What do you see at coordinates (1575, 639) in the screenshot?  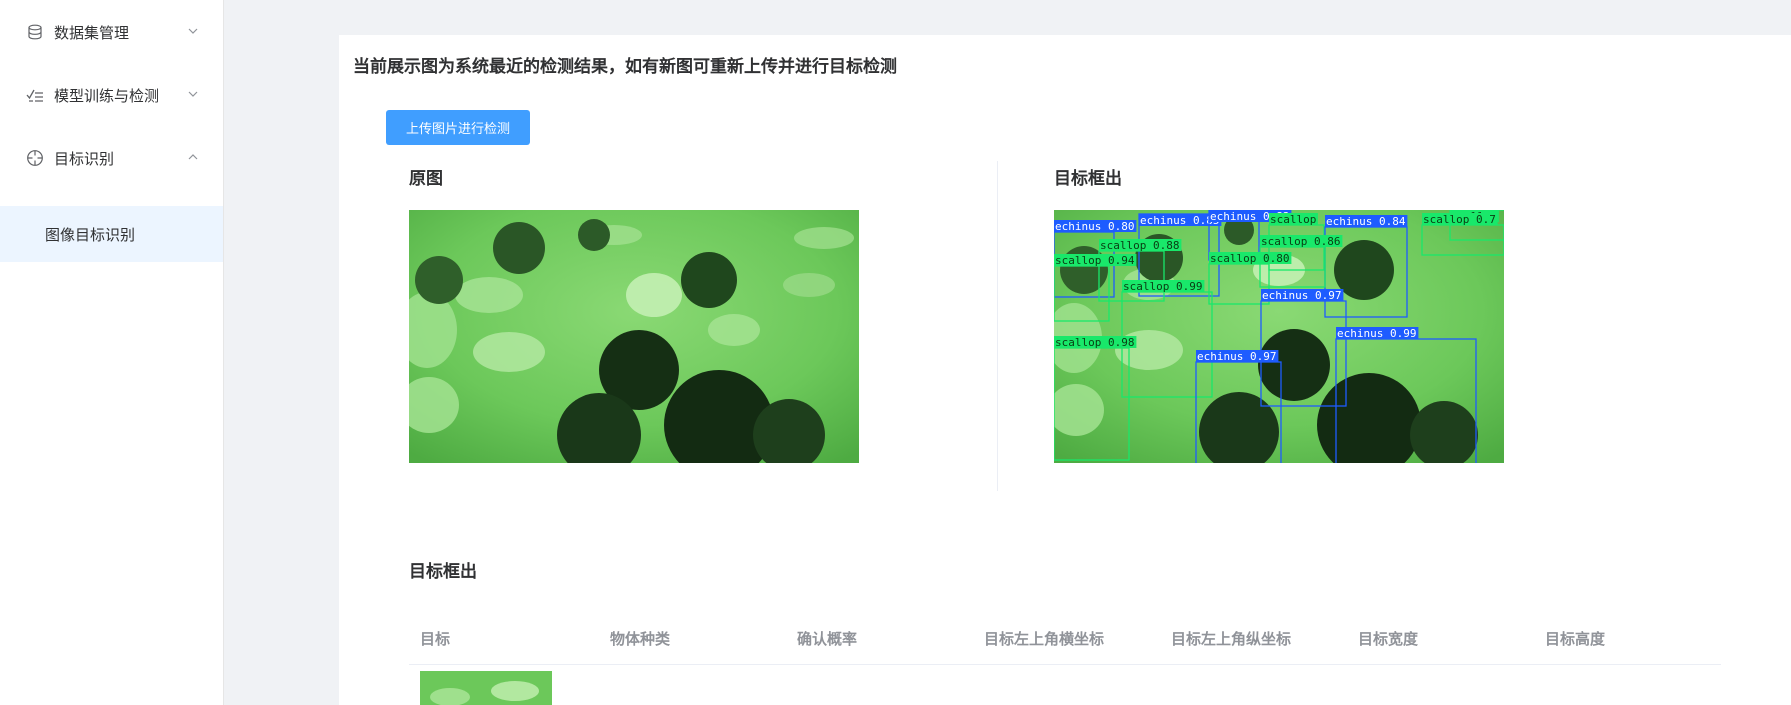 I see `th-height: 目标高度` at bounding box center [1575, 639].